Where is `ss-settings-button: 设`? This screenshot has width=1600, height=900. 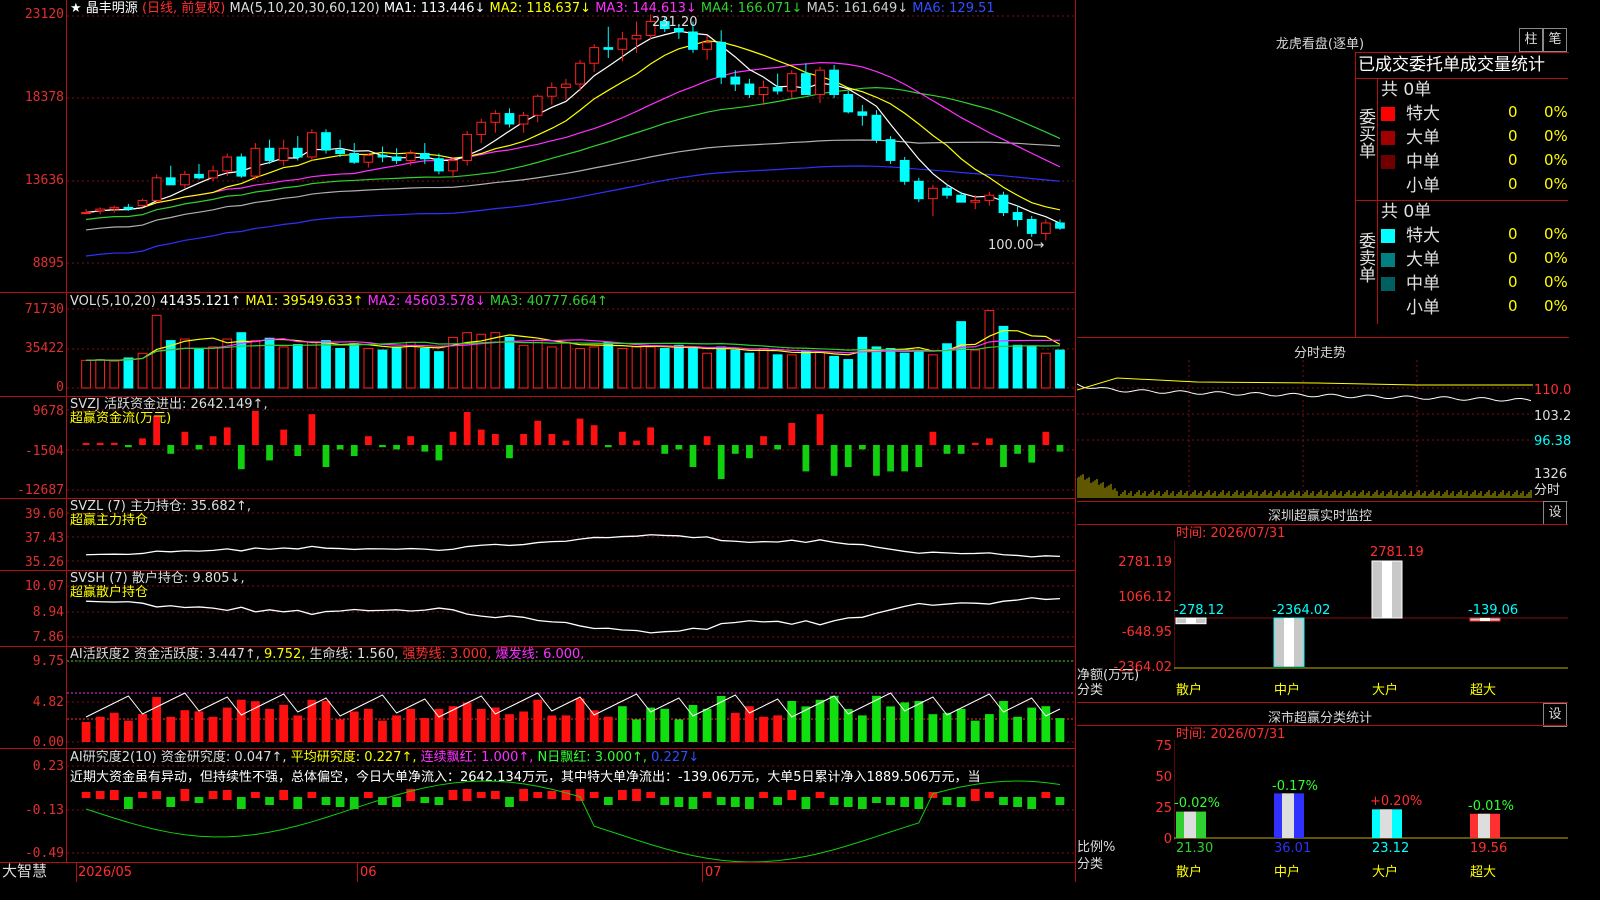 ss-settings-button: 设 is located at coordinates (1555, 715).